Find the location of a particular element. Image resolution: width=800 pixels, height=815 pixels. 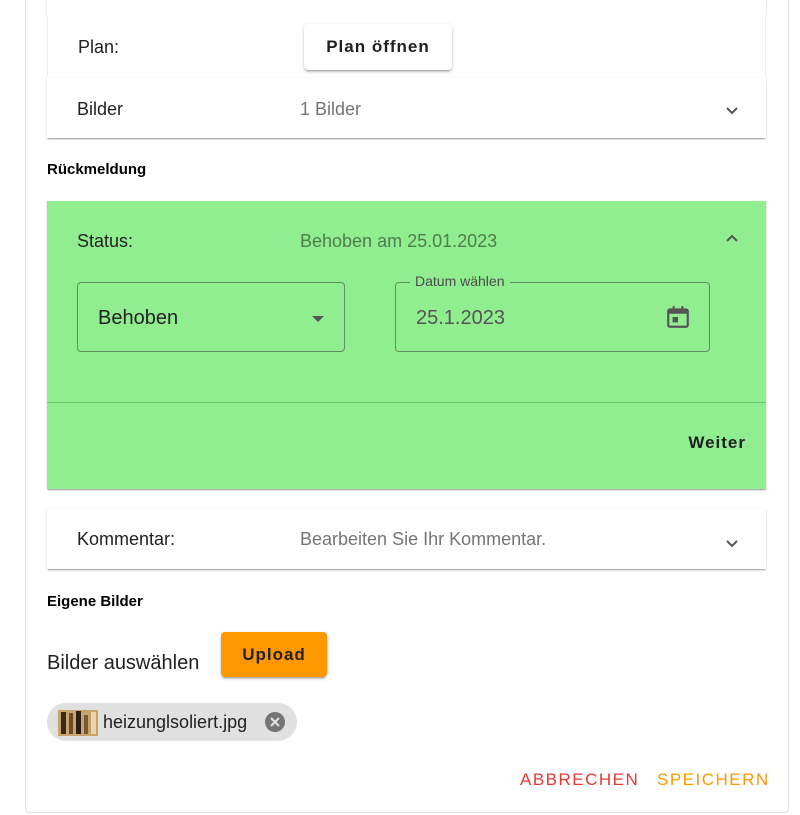

image-thumbnail-icon is located at coordinates (78, 723).